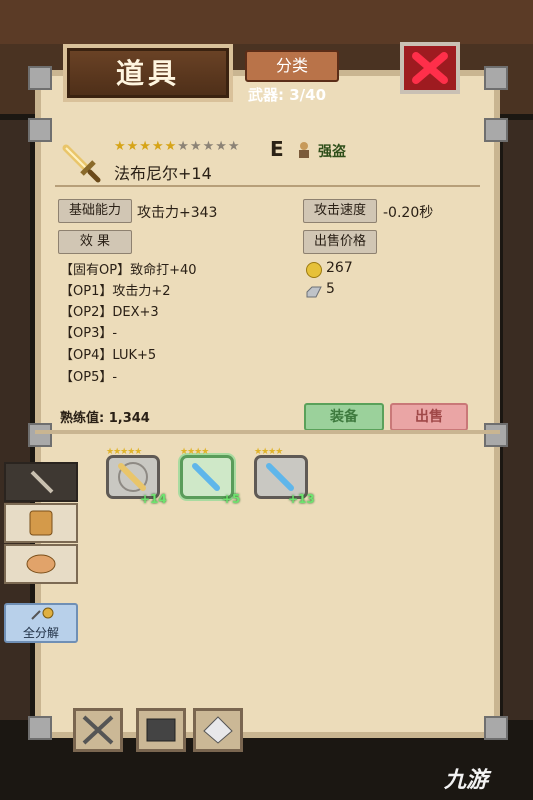 This screenshot has height=800, width=533. Describe the element at coordinates (314, 270) in the screenshot. I see `gold-coin-icon` at that location.